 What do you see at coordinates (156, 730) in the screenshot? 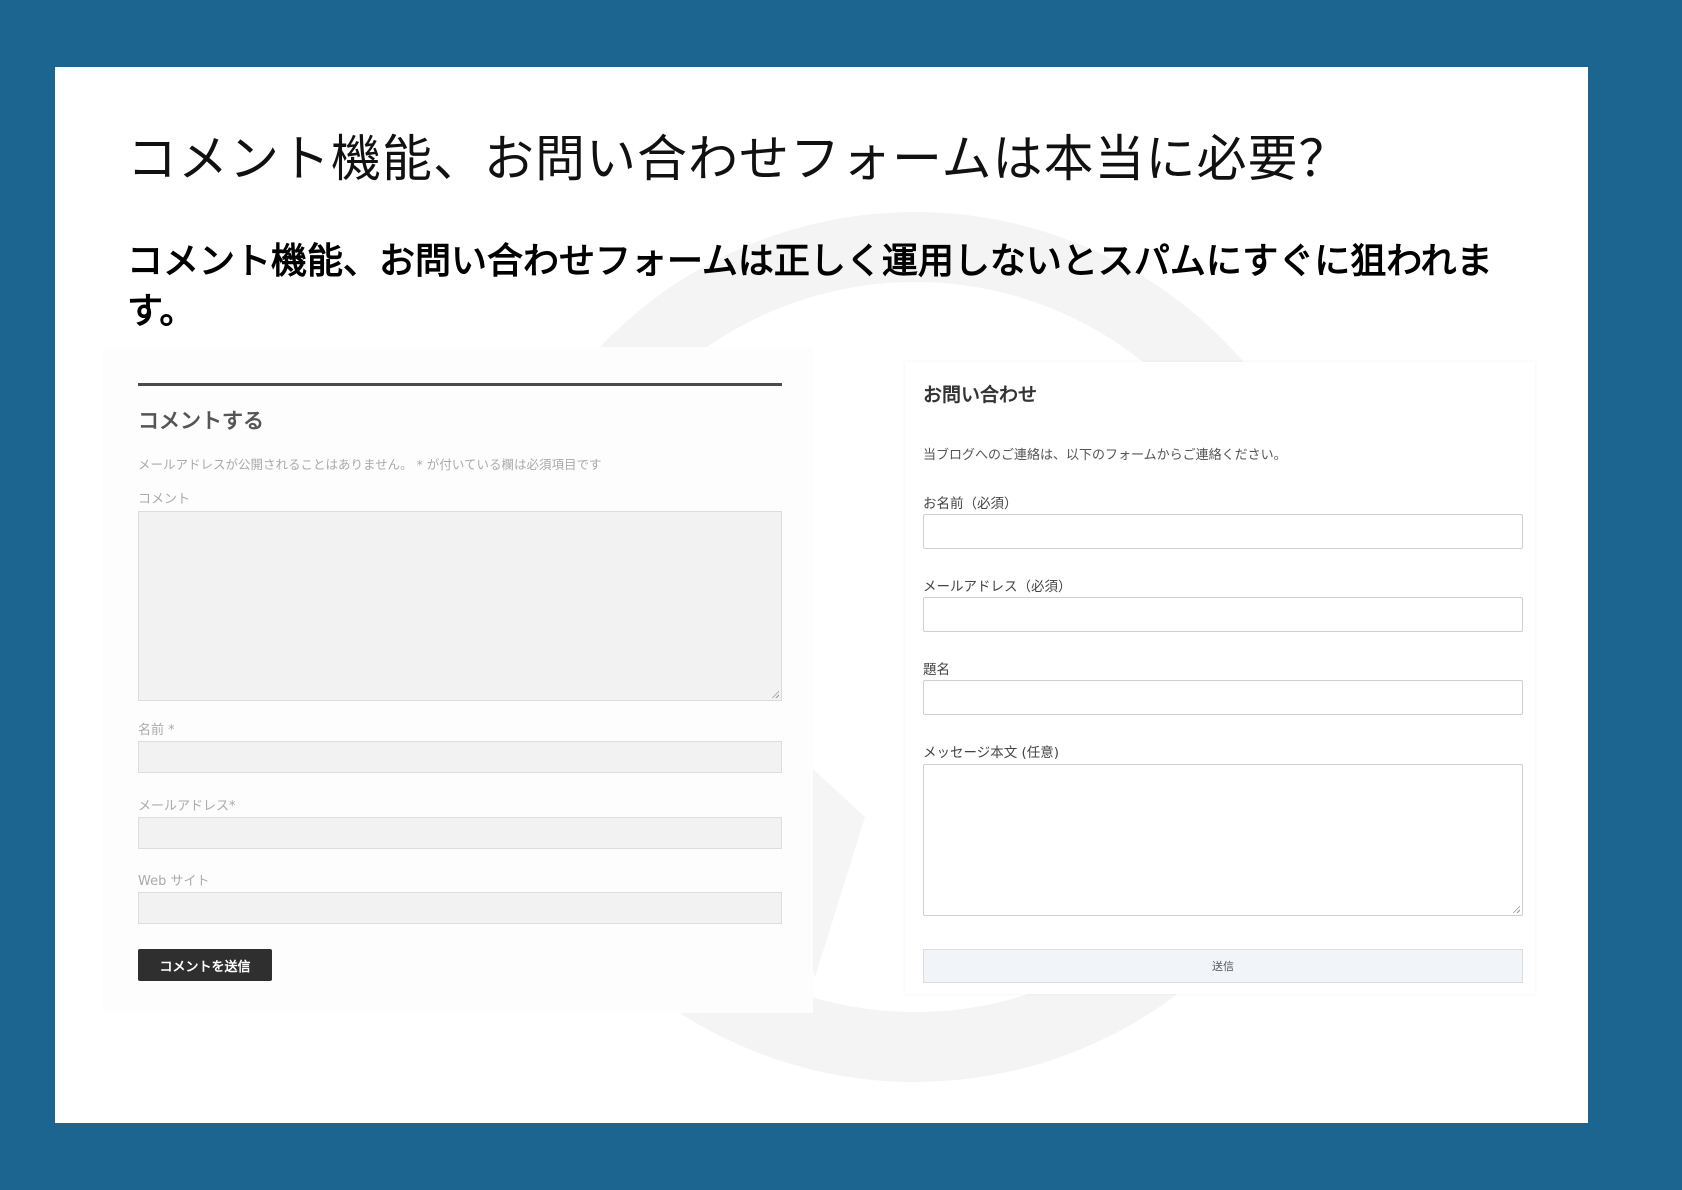
I see `name-label: 名前 *` at bounding box center [156, 730].